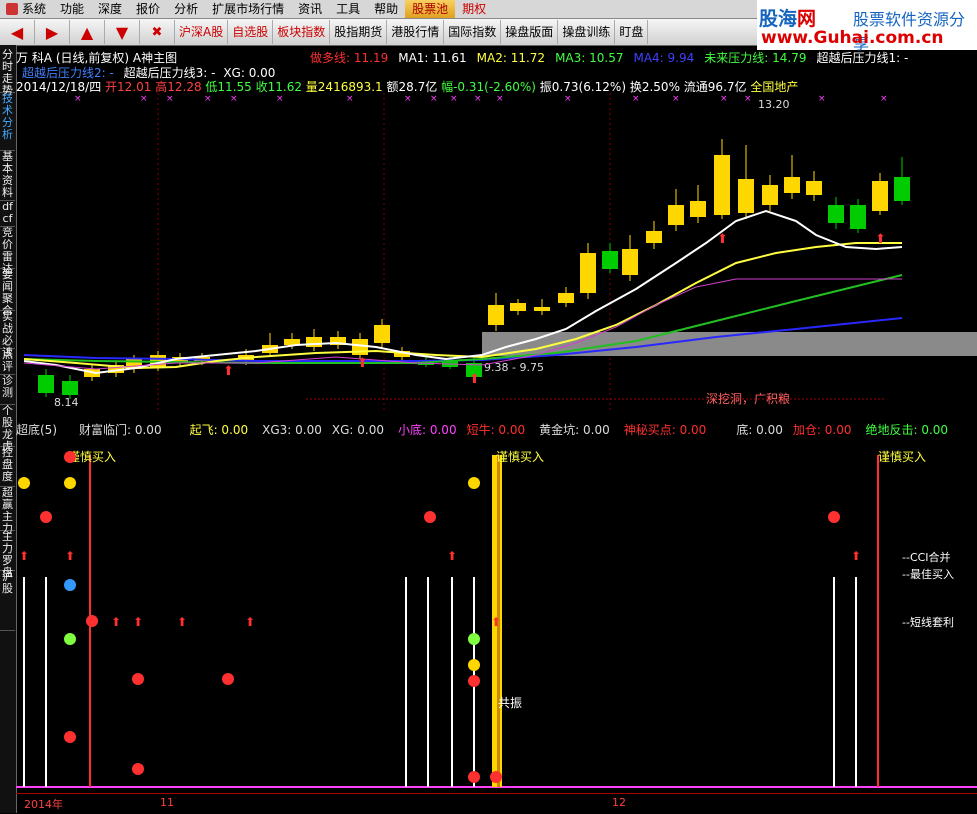 This screenshot has width=977, height=814. Describe the element at coordinates (26, 9) in the screenshot. I see `menu-item: 系统` at that location.